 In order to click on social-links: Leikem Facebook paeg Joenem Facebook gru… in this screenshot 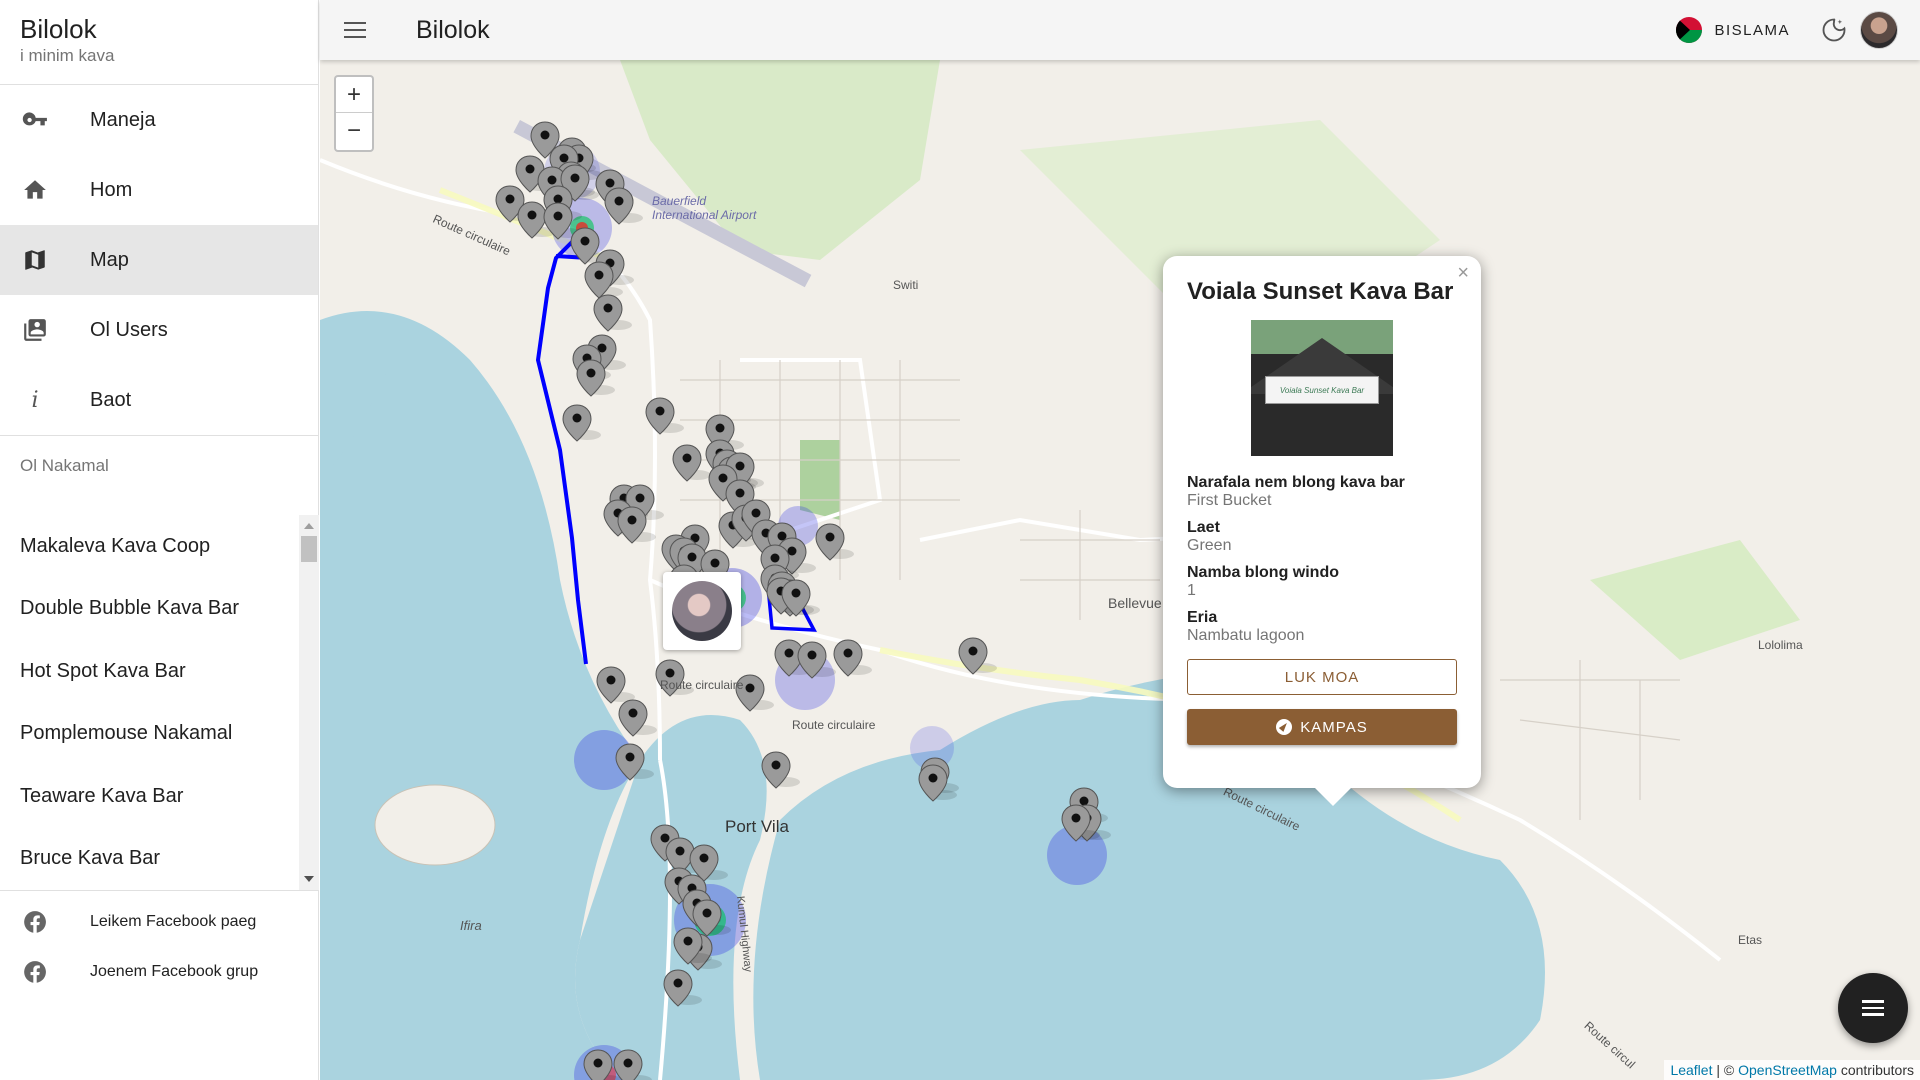, I will do `click(159, 943)`.